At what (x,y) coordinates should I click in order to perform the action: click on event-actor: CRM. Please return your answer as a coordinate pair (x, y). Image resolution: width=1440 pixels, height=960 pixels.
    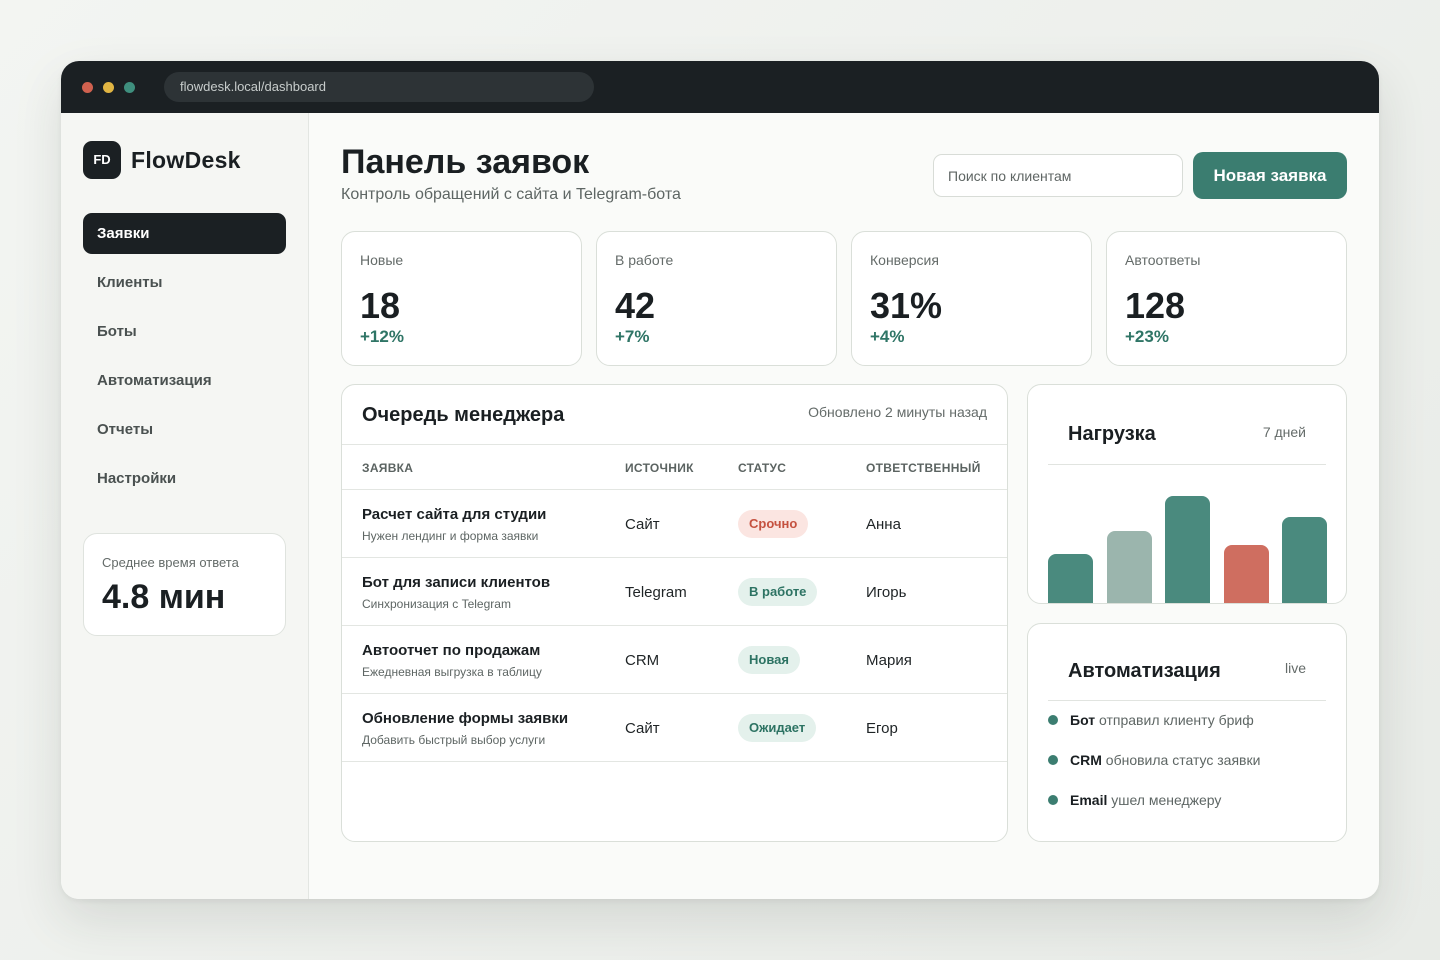
    Looking at the image, I should click on (1086, 760).